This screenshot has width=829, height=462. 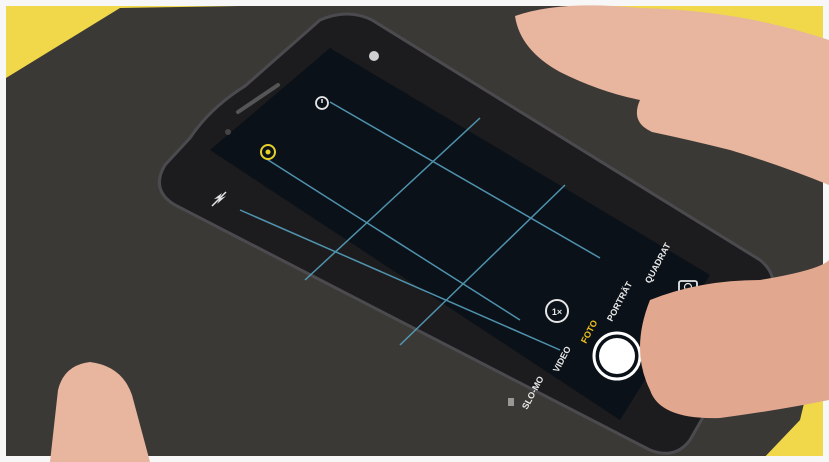 What do you see at coordinates (228, 132) in the screenshot?
I see `front-camera` at bounding box center [228, 132].